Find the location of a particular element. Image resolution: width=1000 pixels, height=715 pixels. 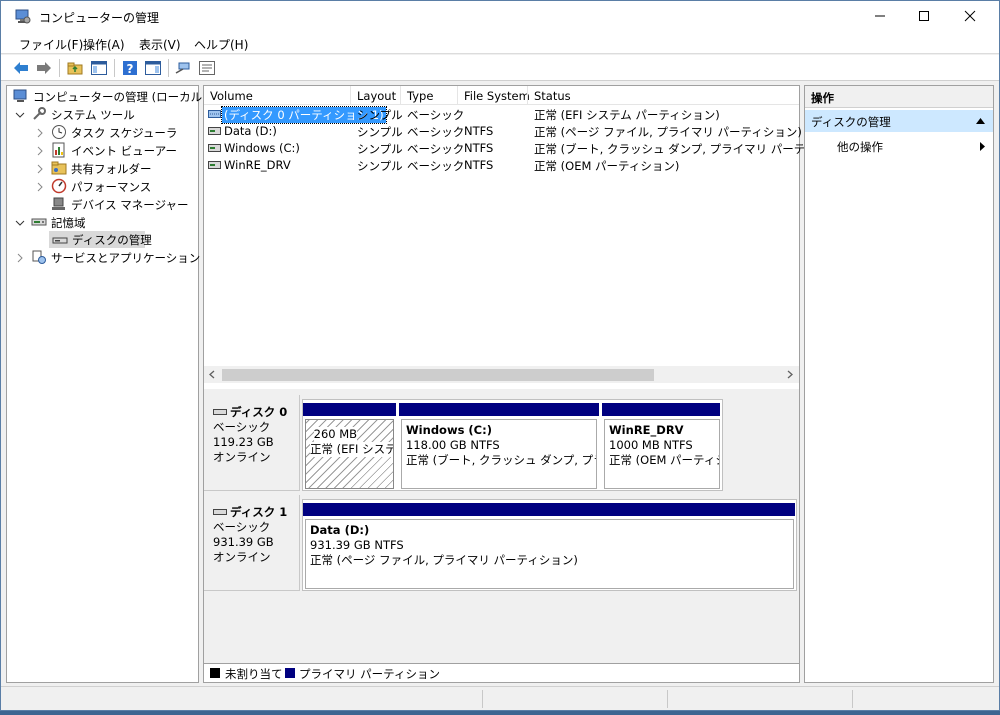

scroll-right-icon is located at coordinates (790, 374).